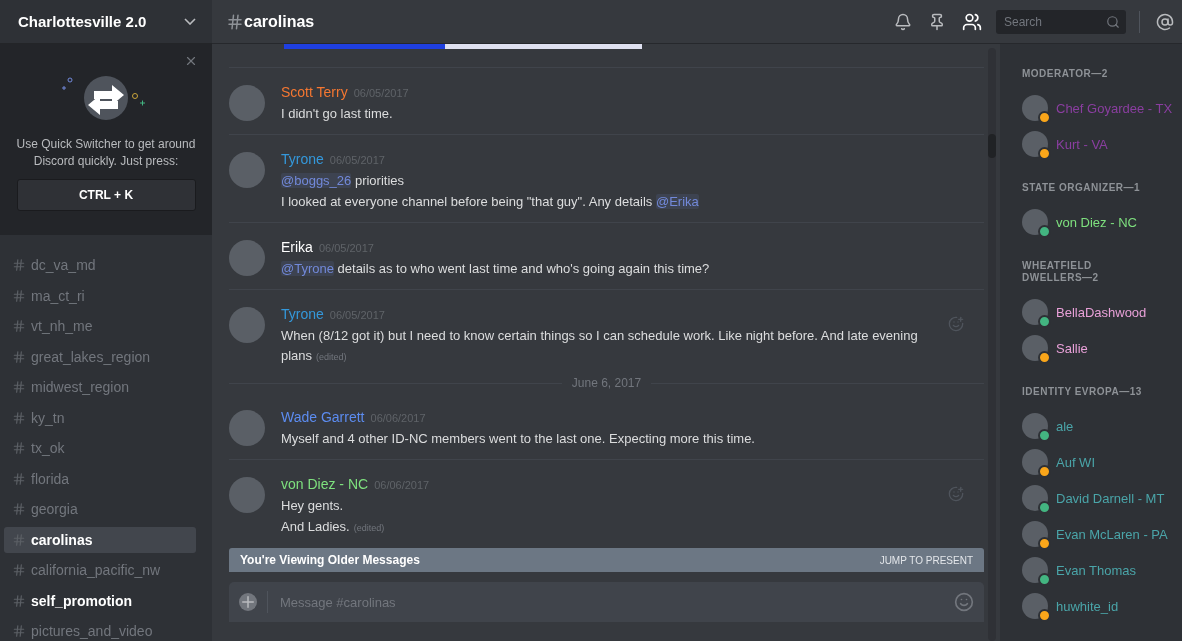  Describe the element at coordinates (1065, 426) in the screenshot. I see `member-name: ale` at that location.